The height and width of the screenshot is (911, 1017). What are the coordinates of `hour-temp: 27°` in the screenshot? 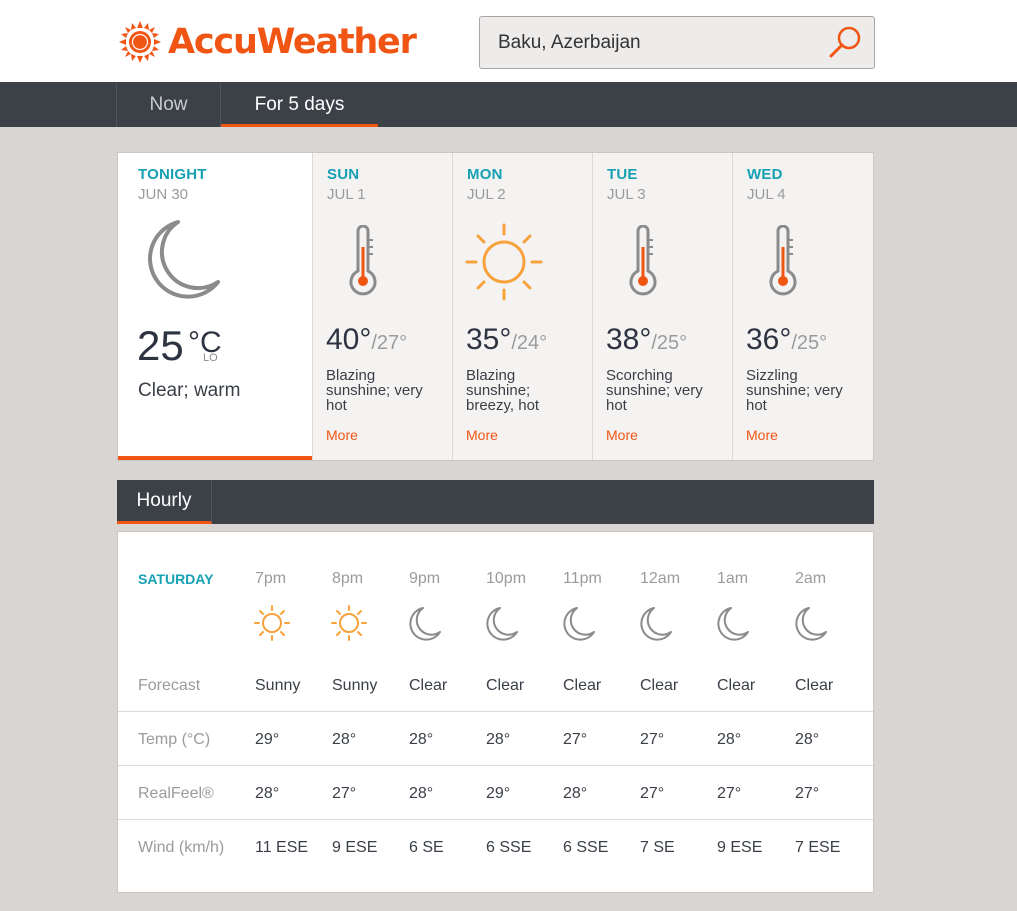 It's located at (575, 739).